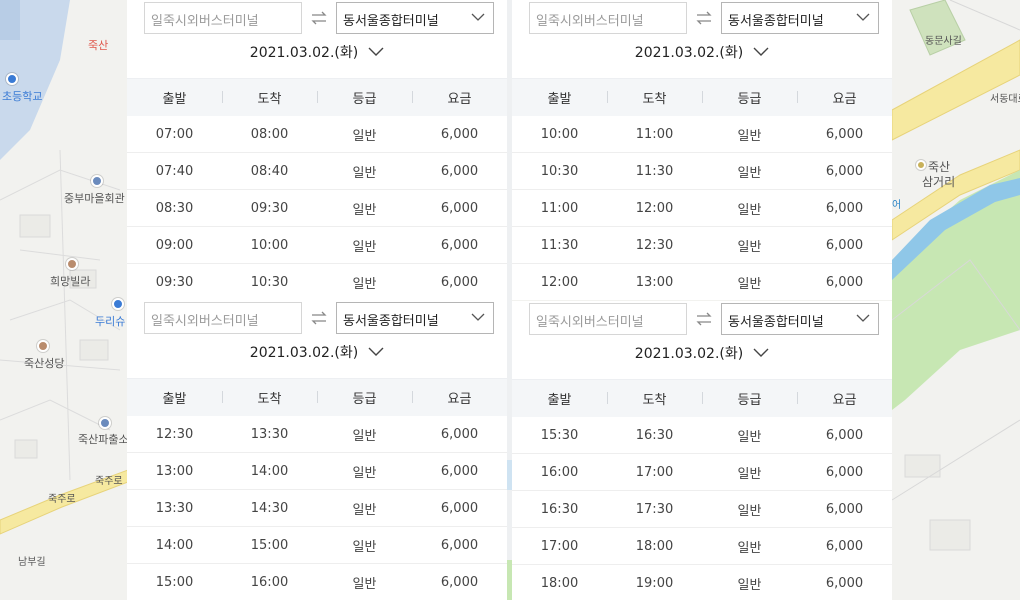 This screenshot has width=1020, height=600. I want to click on table-row: 11:30 12:30 일반 6,000, so click(702, 245).